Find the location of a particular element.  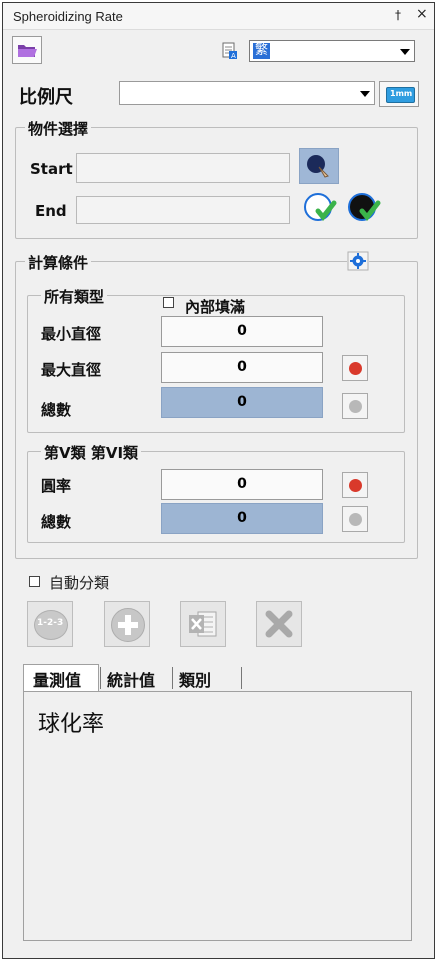

roundness-red-button is located at coordinates (355, 485).